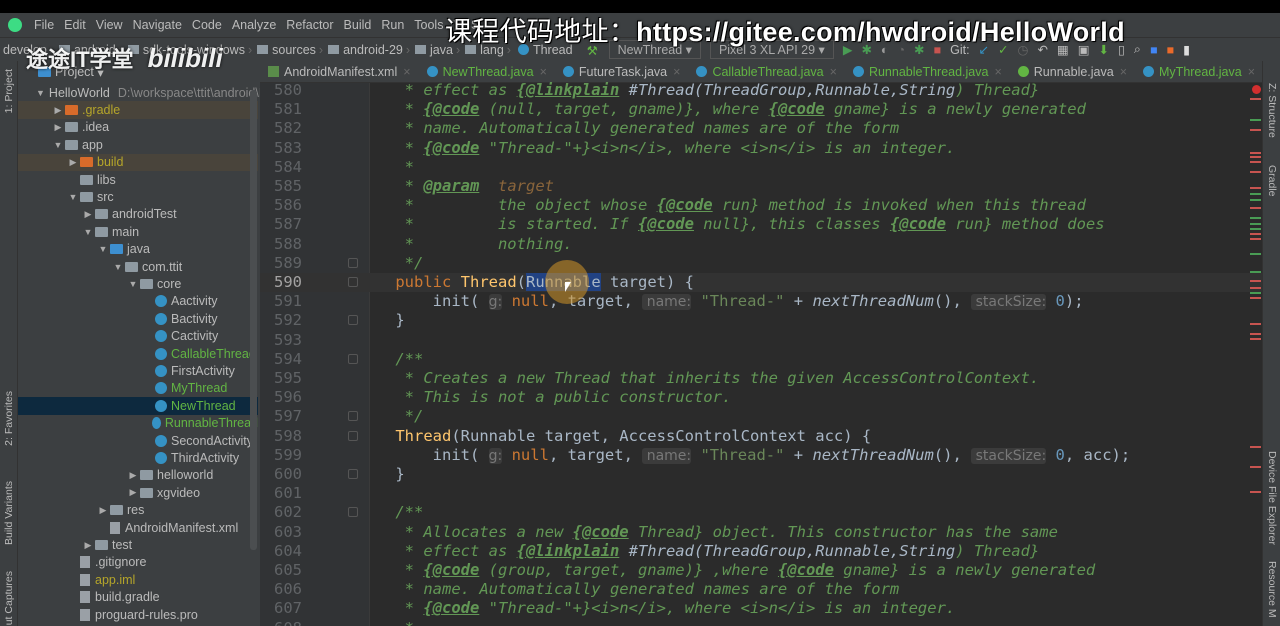 The height and width of the screenshot is (626, 1280). What do you see at coordinates (138, 266) in the screenshot?
I see `tree-item-com-ttit: ▼ com.ttit` at bounding box center [138, 266].